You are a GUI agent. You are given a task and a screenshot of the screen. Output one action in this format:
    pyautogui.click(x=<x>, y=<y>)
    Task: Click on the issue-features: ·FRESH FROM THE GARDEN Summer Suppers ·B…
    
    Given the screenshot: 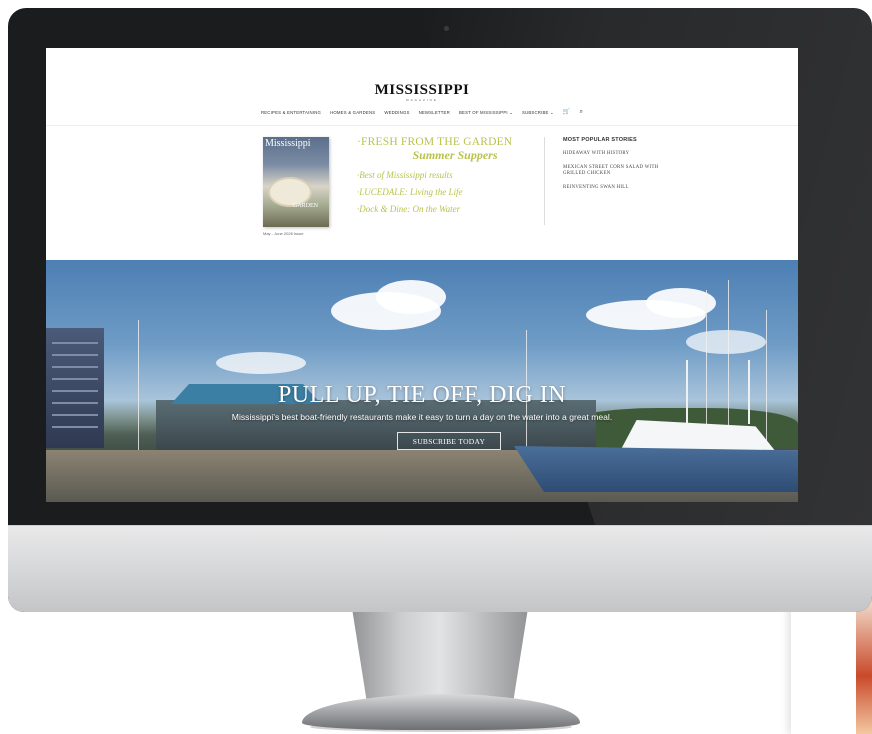 What is the action you would take?
    pyautogui.click(x=448, y=175)
    